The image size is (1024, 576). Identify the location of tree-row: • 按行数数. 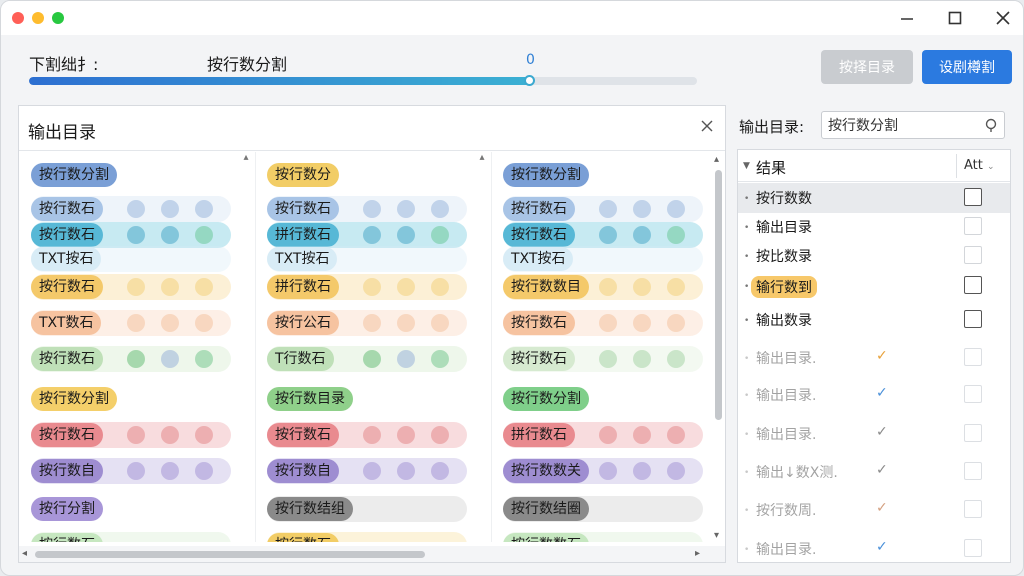
(874, 198).